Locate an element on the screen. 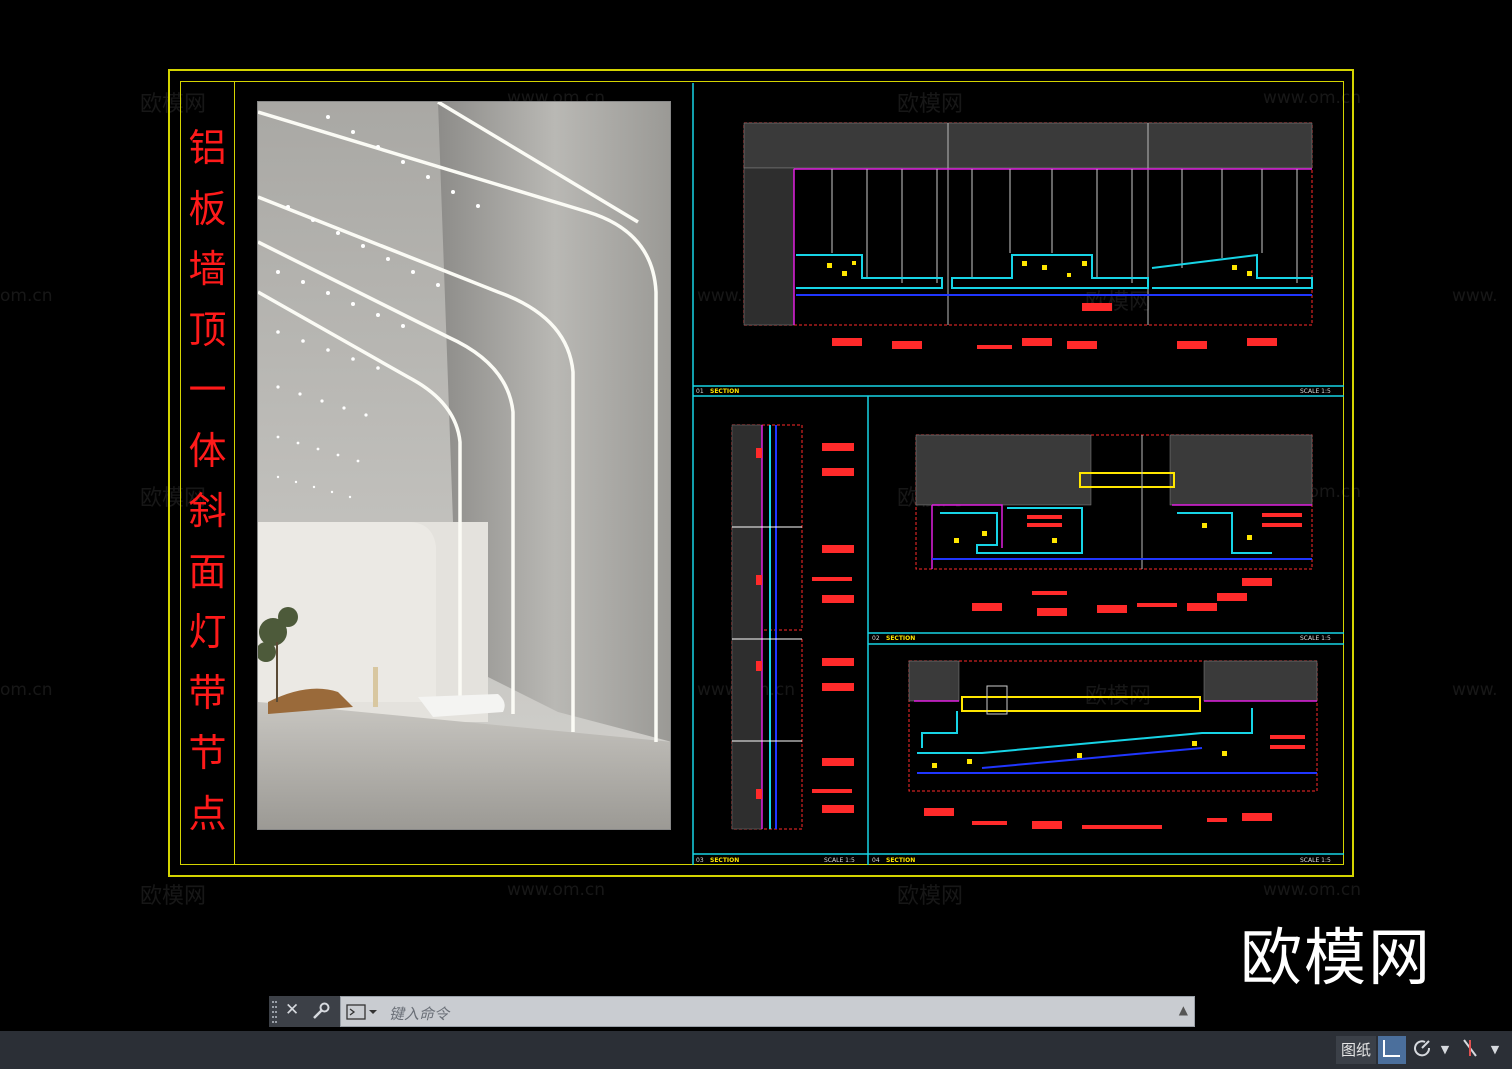 The height and width of the screenshot is (1069, 1512). section-03-label: SECTION is located at coordinates (724, 860).